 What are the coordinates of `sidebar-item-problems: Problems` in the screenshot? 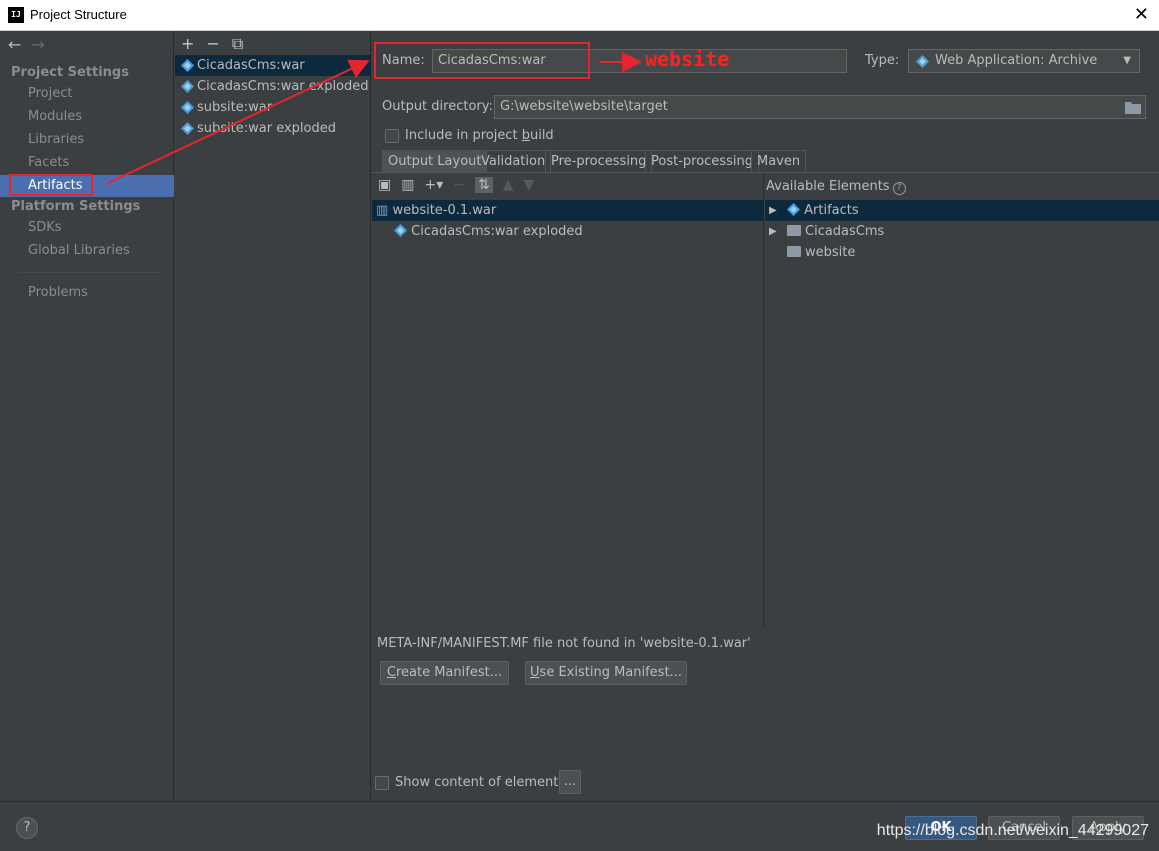 It's located at (87, 293).